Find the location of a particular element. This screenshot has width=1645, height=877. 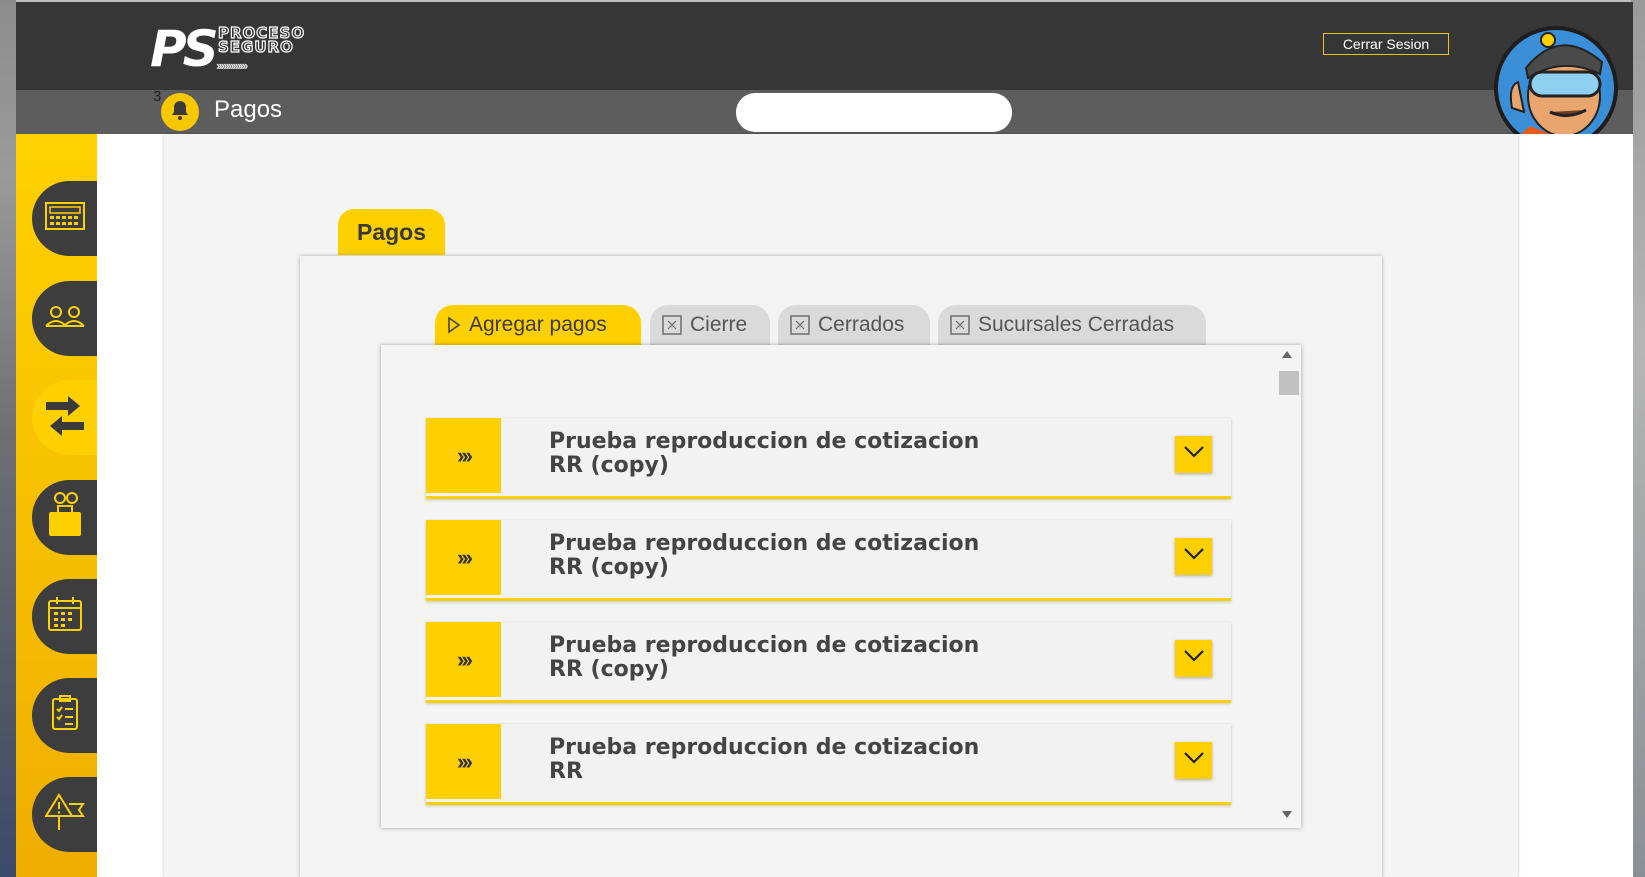

logo-mark: PS is located at coordinates (184, 49).